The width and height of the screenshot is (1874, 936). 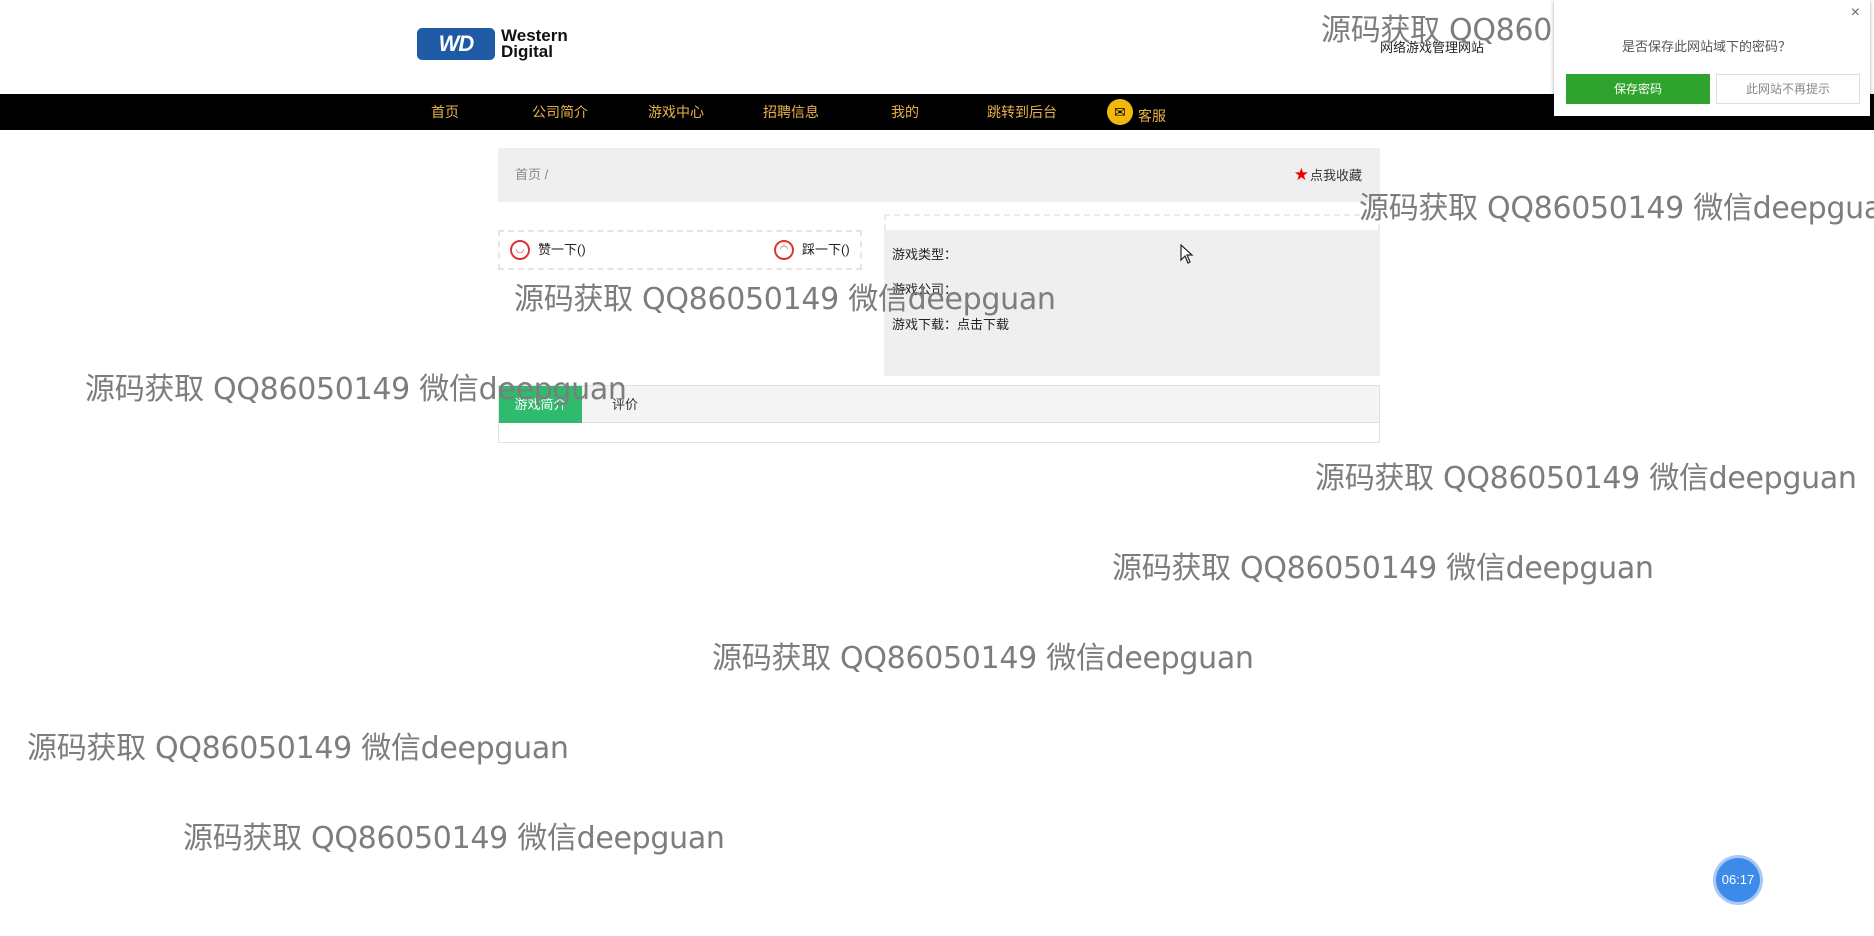 I want to click on nav-home: 首页, so click(x=445, y=112).